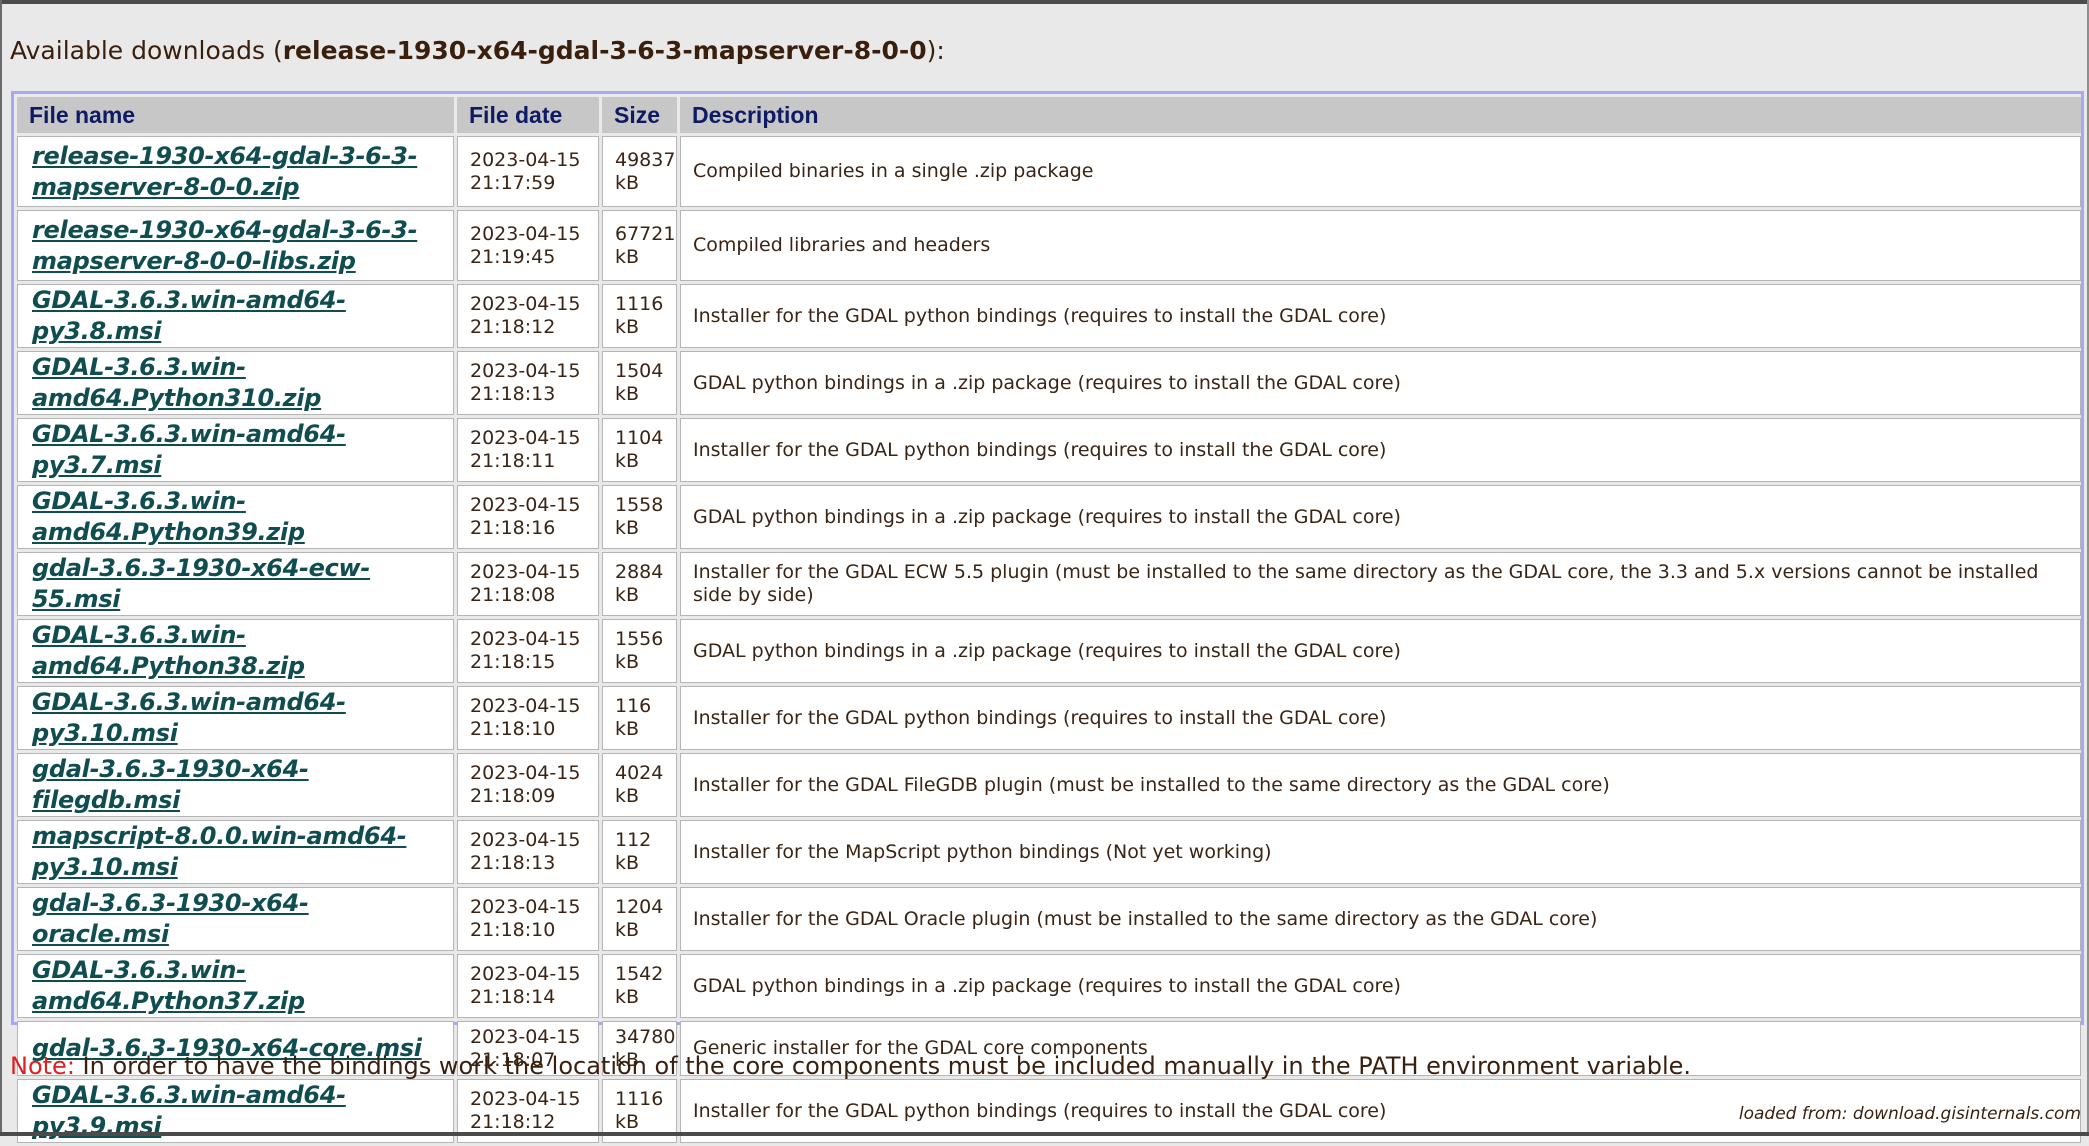 Image resolution: width=2089 pixels, height=1146 pixels. Describe the element at coordinates (639, 852) in the screenshot. I see `file-size-cell: 112 kB` at that location.